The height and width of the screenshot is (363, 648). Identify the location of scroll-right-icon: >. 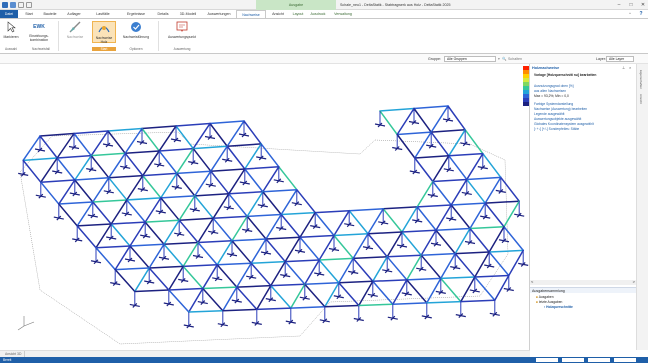
(634, 281).